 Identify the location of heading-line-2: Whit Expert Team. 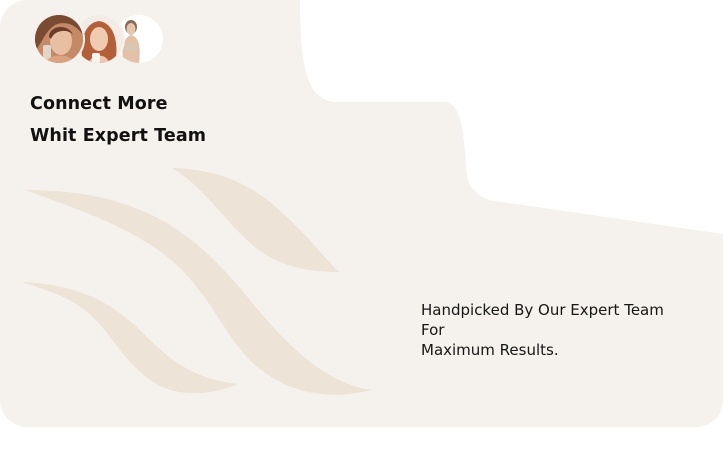
(118, 136).